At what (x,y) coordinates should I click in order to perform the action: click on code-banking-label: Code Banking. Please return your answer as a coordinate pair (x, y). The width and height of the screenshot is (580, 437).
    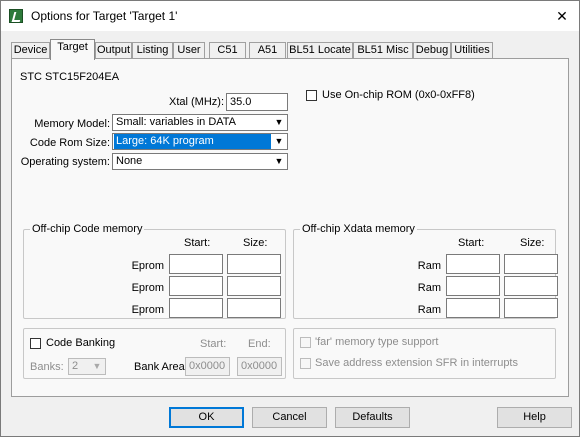
    Looking at the image, I should click on (81, 343).